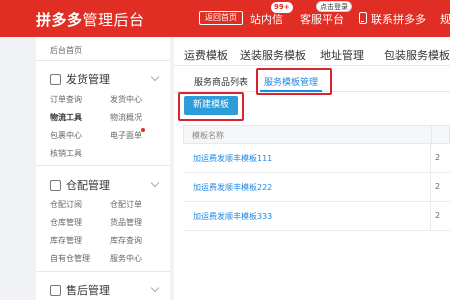 This screenshot has height=300, width=450. Describe the element at coordinates (221, 81) in the screenshot. I see `tab-service-goods-list: 服务商品列表` at that location.